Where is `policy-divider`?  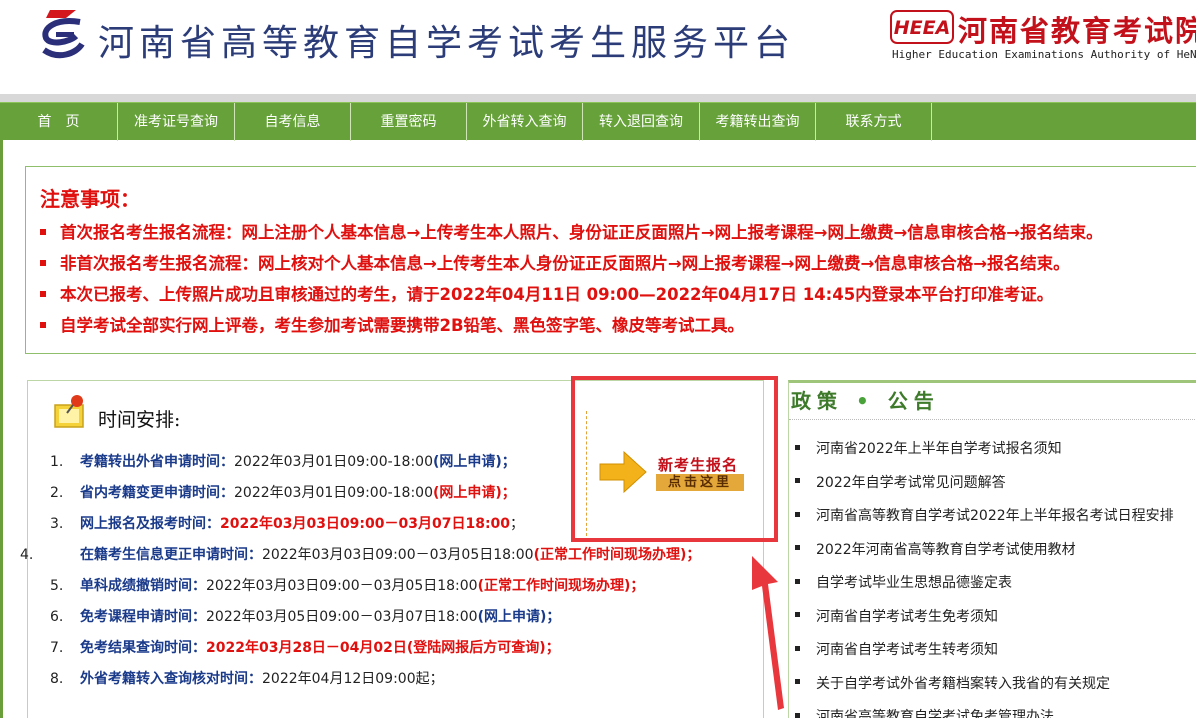
policy-divider is located at coordinates (992, 419).